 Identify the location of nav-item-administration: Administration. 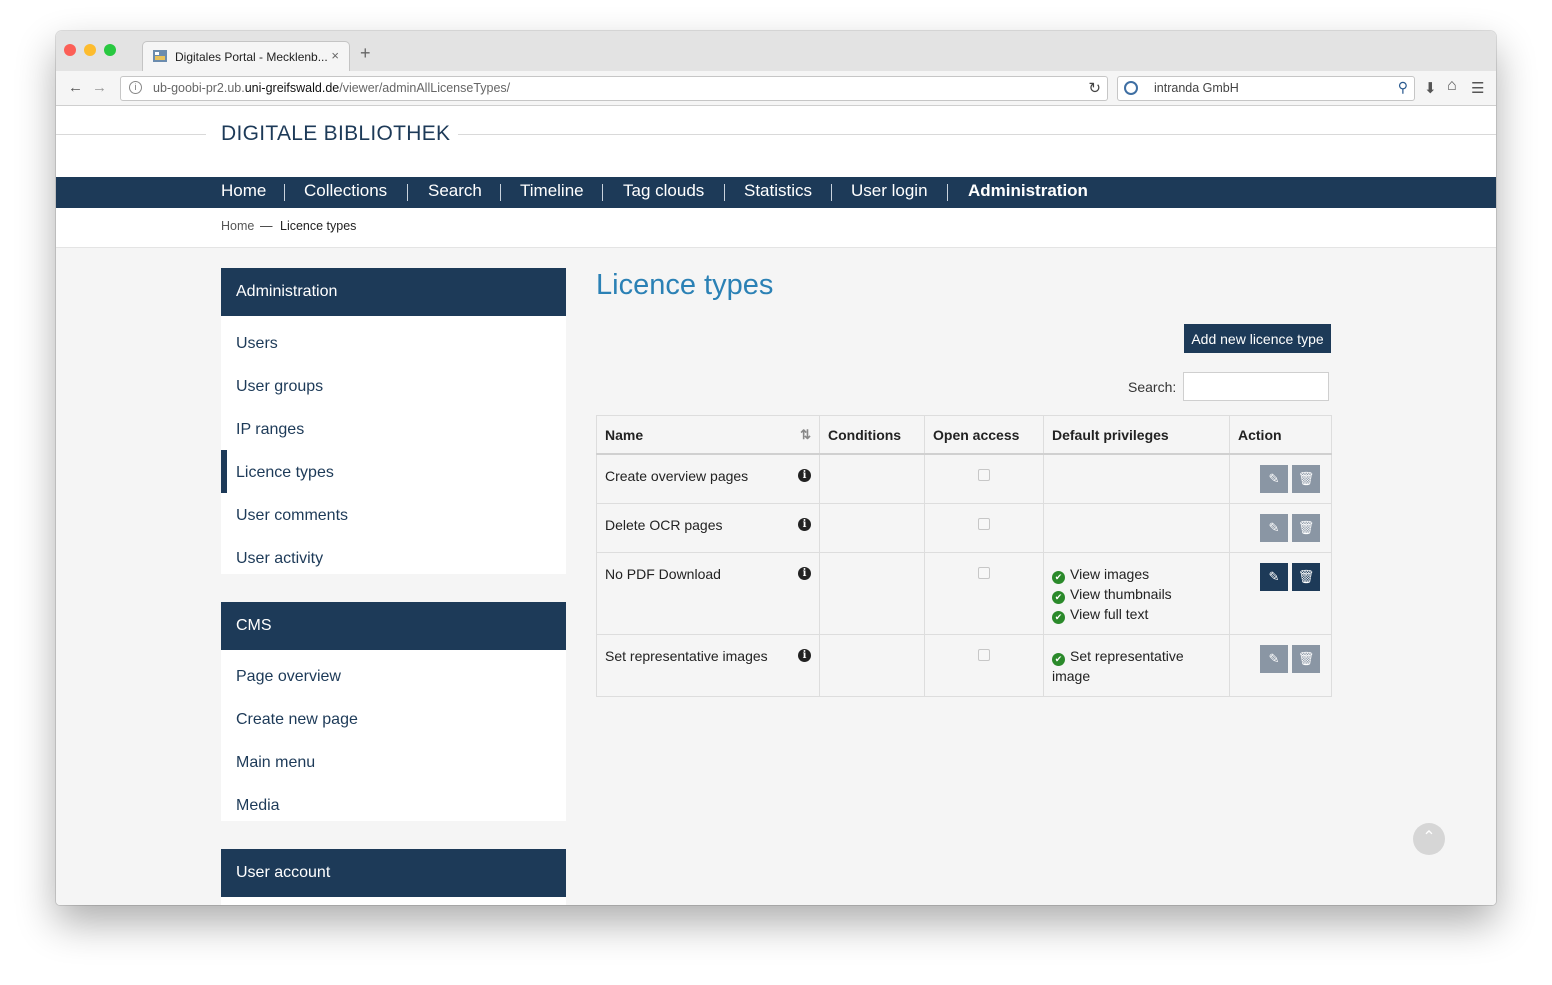
(1028, 191).